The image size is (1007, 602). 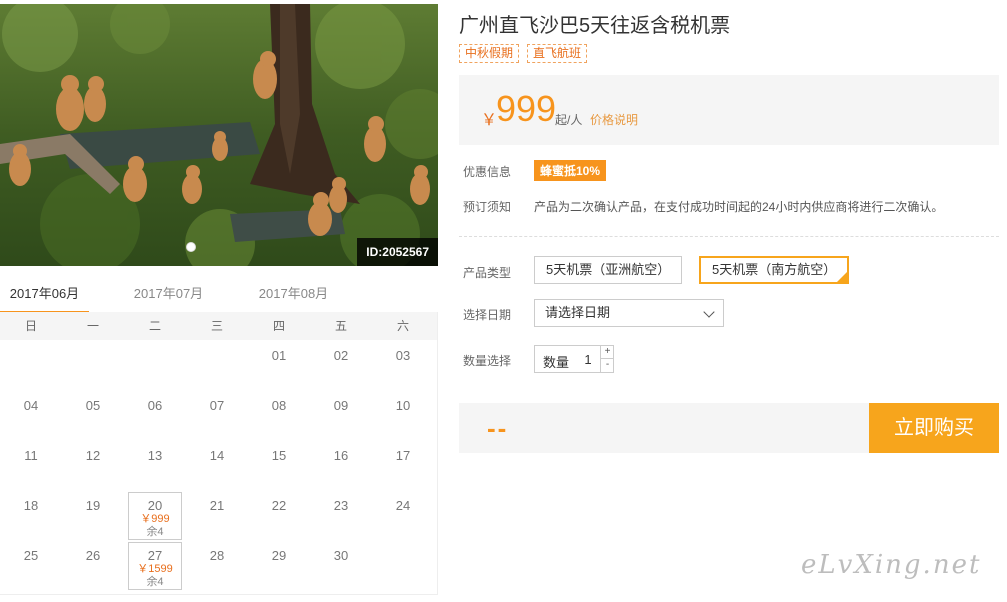 What do you see at coordinates (93, 415) in the screenshot?
I see `calendar-day: 05` at bounding box center [93, 415].